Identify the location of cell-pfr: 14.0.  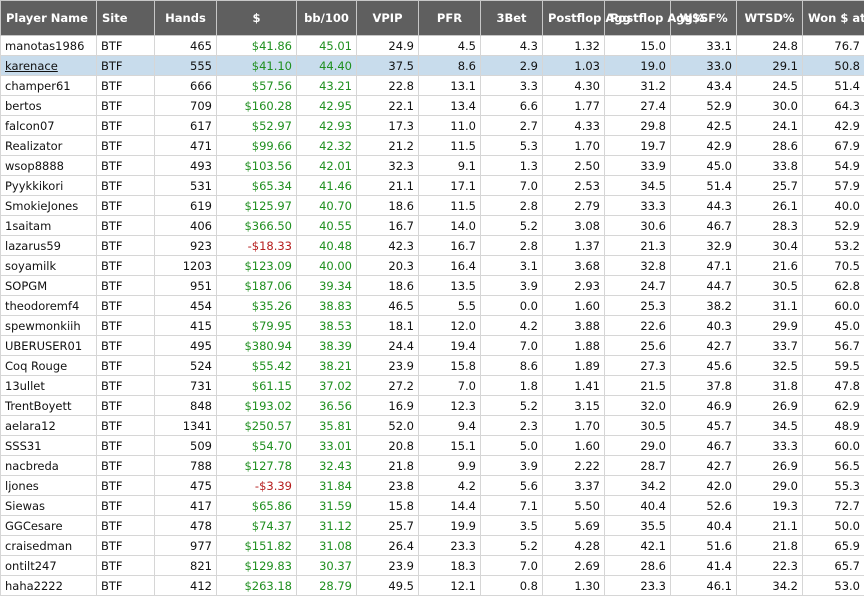
(449, 225).